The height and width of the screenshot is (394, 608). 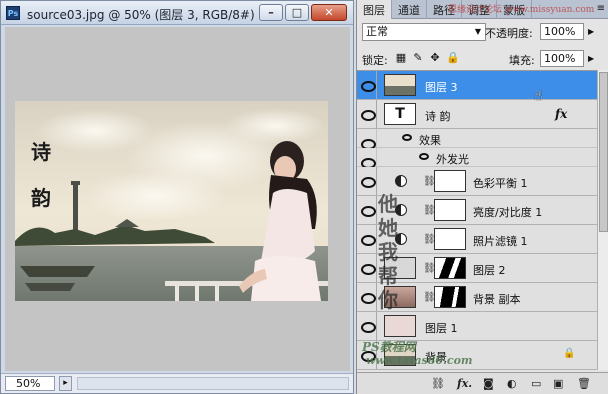 What do you see at coordinates (536, 383) in the screenshot?
I see `new-group-icon: ▭` at bounding box center [536, 383].